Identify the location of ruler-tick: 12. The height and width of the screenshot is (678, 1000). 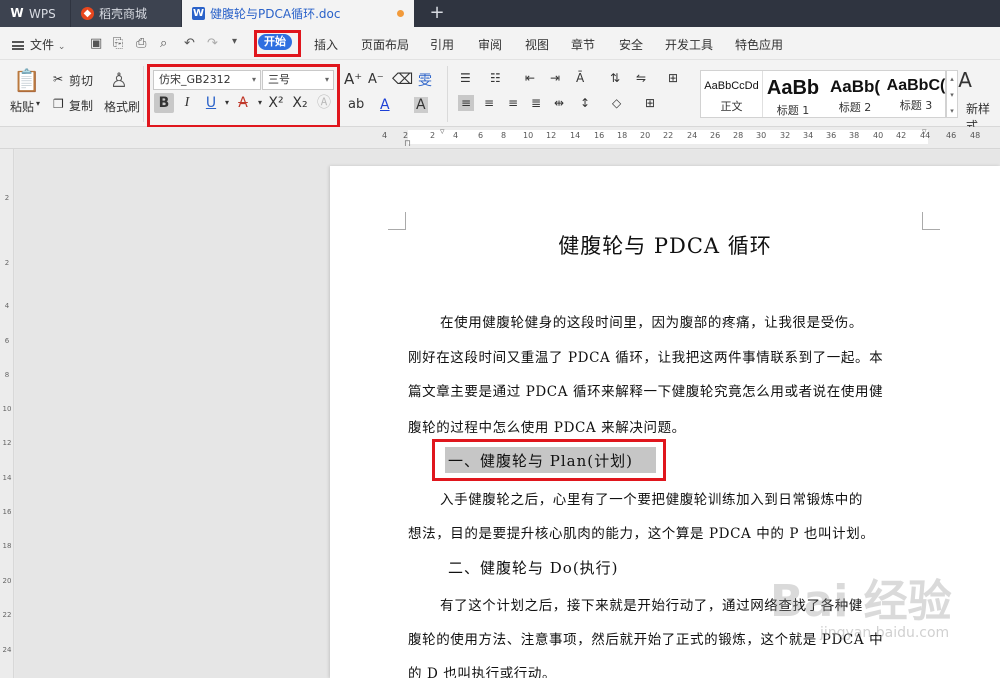
(551, 135).